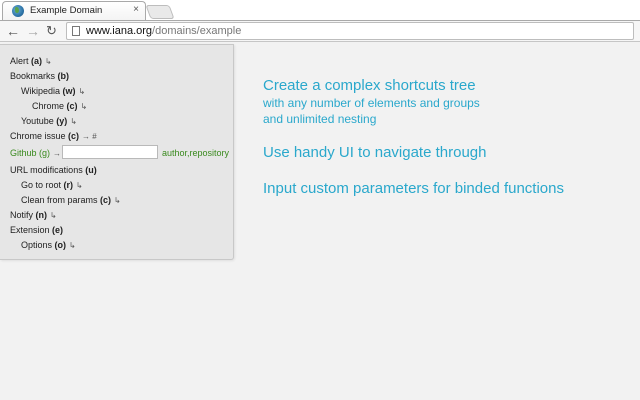 The image size is (640, 400). I want to click on menu-group-url-modifications: URL modifications (u), so click(53, 170).